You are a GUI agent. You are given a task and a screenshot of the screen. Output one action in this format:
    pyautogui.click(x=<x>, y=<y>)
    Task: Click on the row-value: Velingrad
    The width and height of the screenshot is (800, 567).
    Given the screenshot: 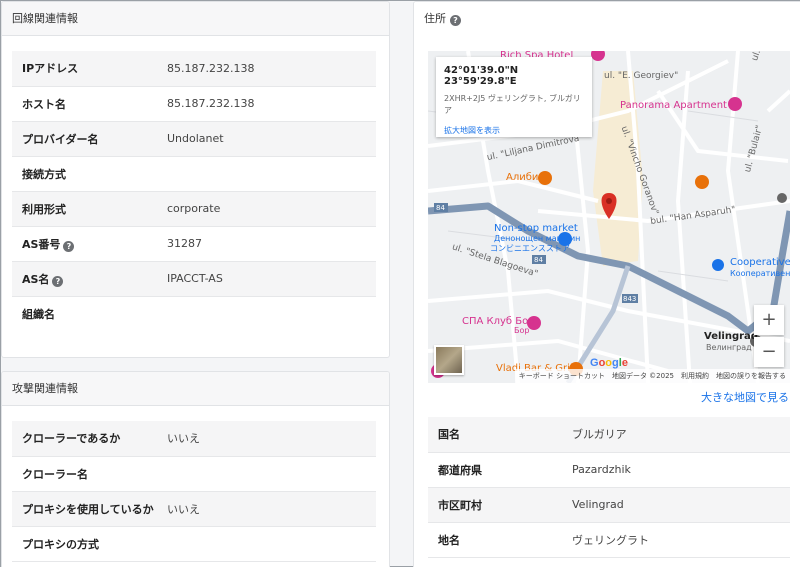 What is the action you would take?
    pyautogui.click(x=681, y=505)
    